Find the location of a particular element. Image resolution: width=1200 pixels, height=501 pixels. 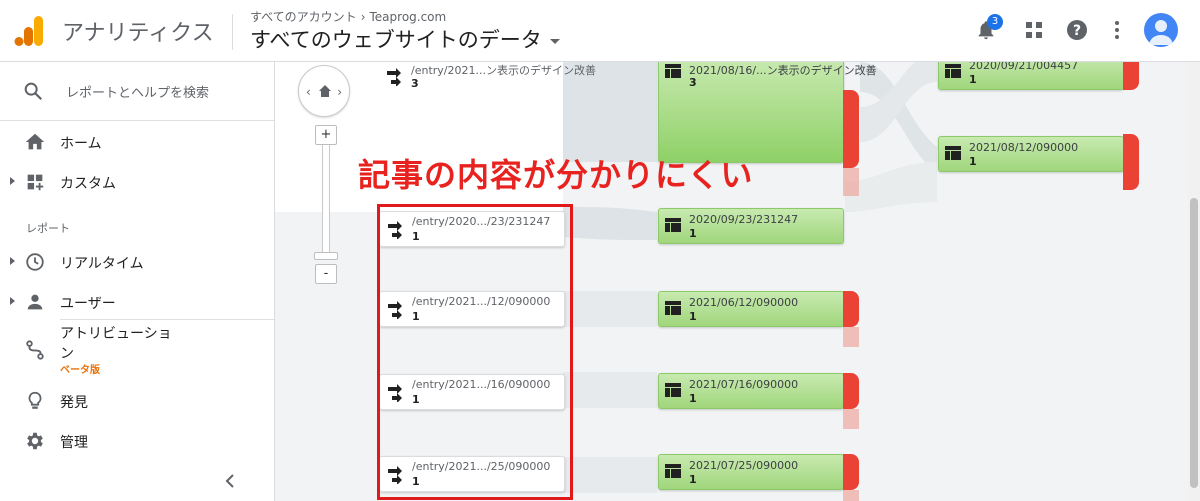

notification-badge: 3 is located at coordinates (995, 22).